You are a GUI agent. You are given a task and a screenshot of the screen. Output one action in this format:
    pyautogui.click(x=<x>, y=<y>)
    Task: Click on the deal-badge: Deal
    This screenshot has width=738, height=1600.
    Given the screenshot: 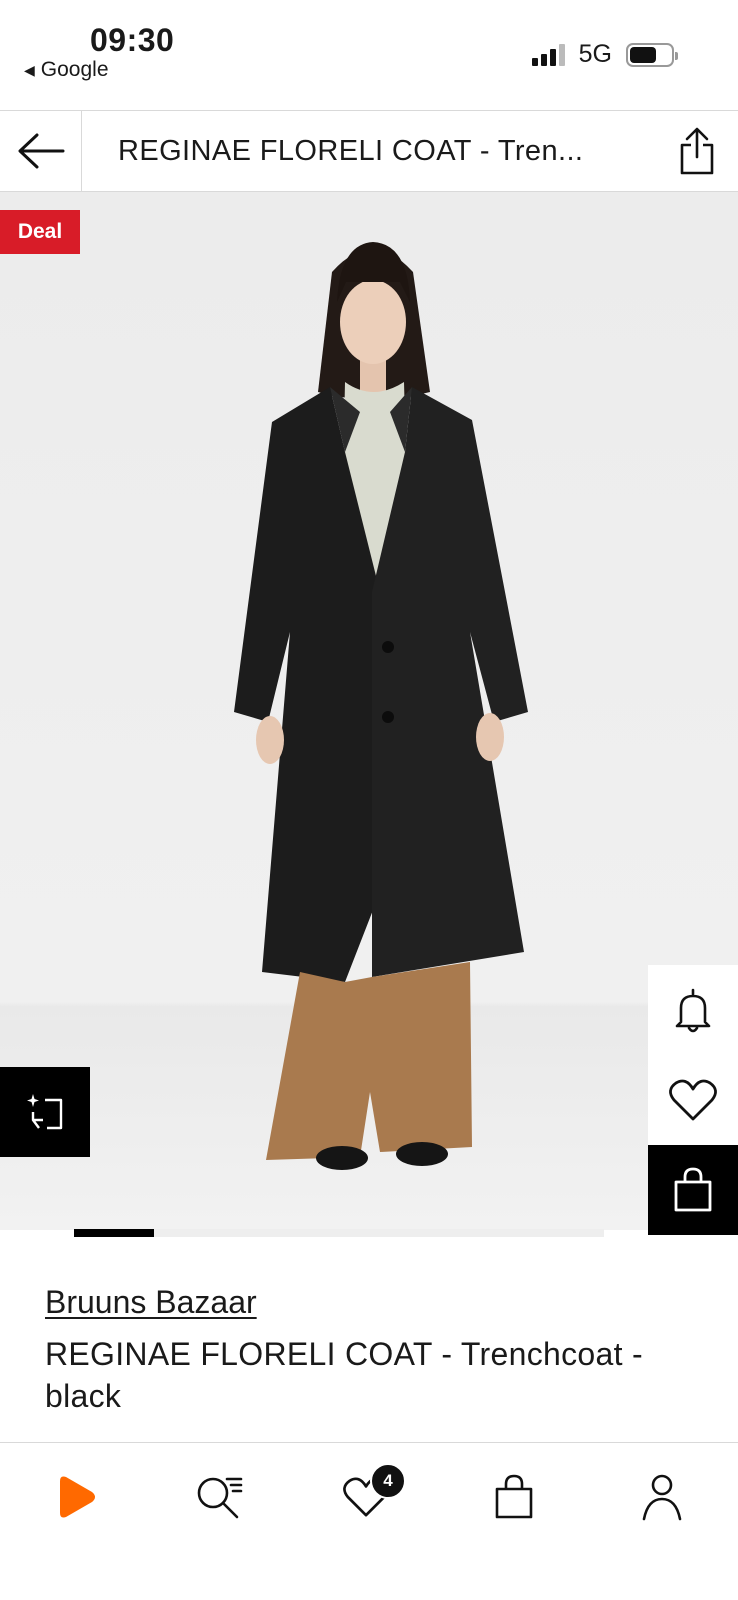 What is the action you would take?
    pyautogui.click(x=40, y=232)
    